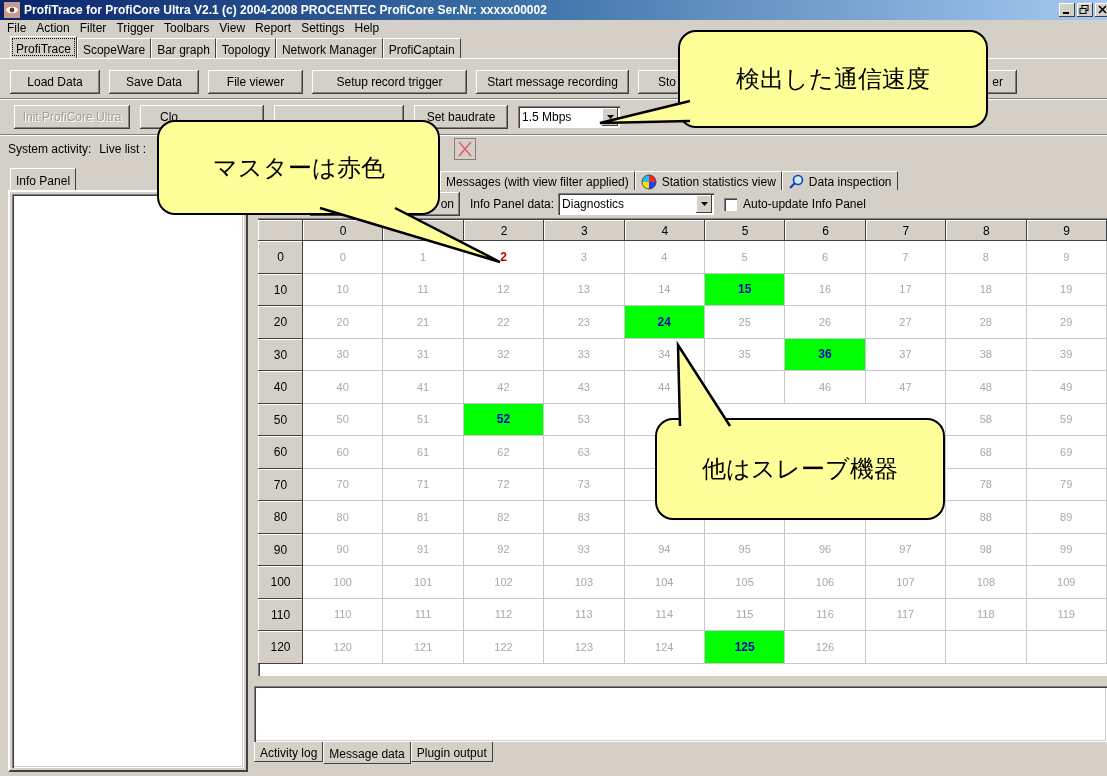 This screenshot has width=1107, height=776. What do you see at coordinates (504, 322) in the screenshot?
I see `station-cell: 22` at bounding box center [504, 322].